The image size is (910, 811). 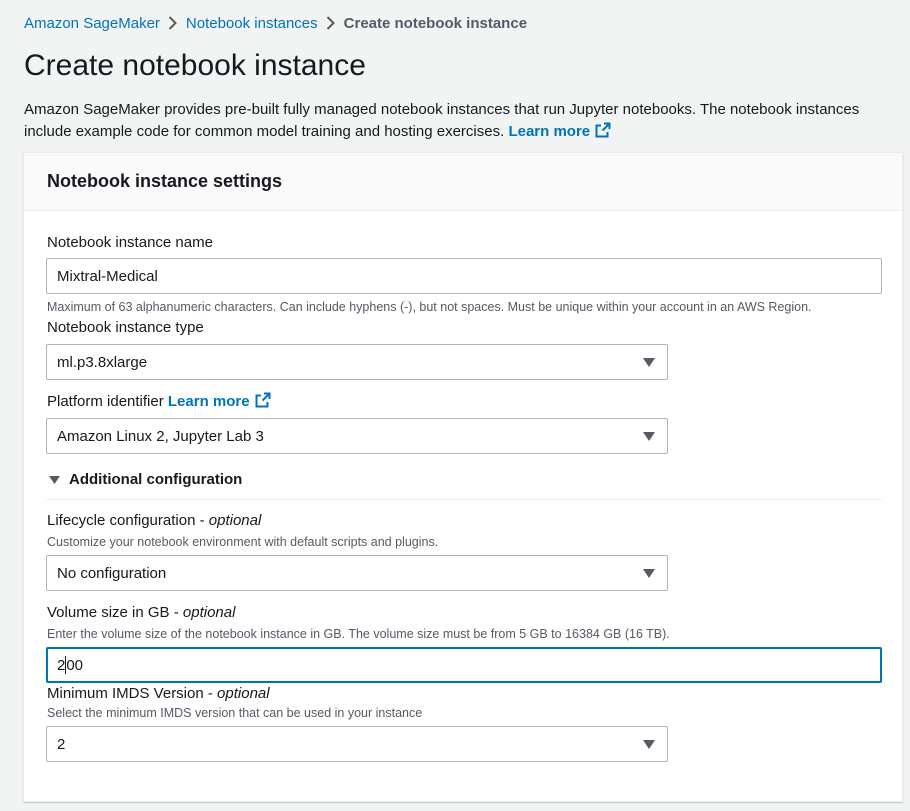 I want to click on volume-size-value-start: 2, so click(x=61, y=665).